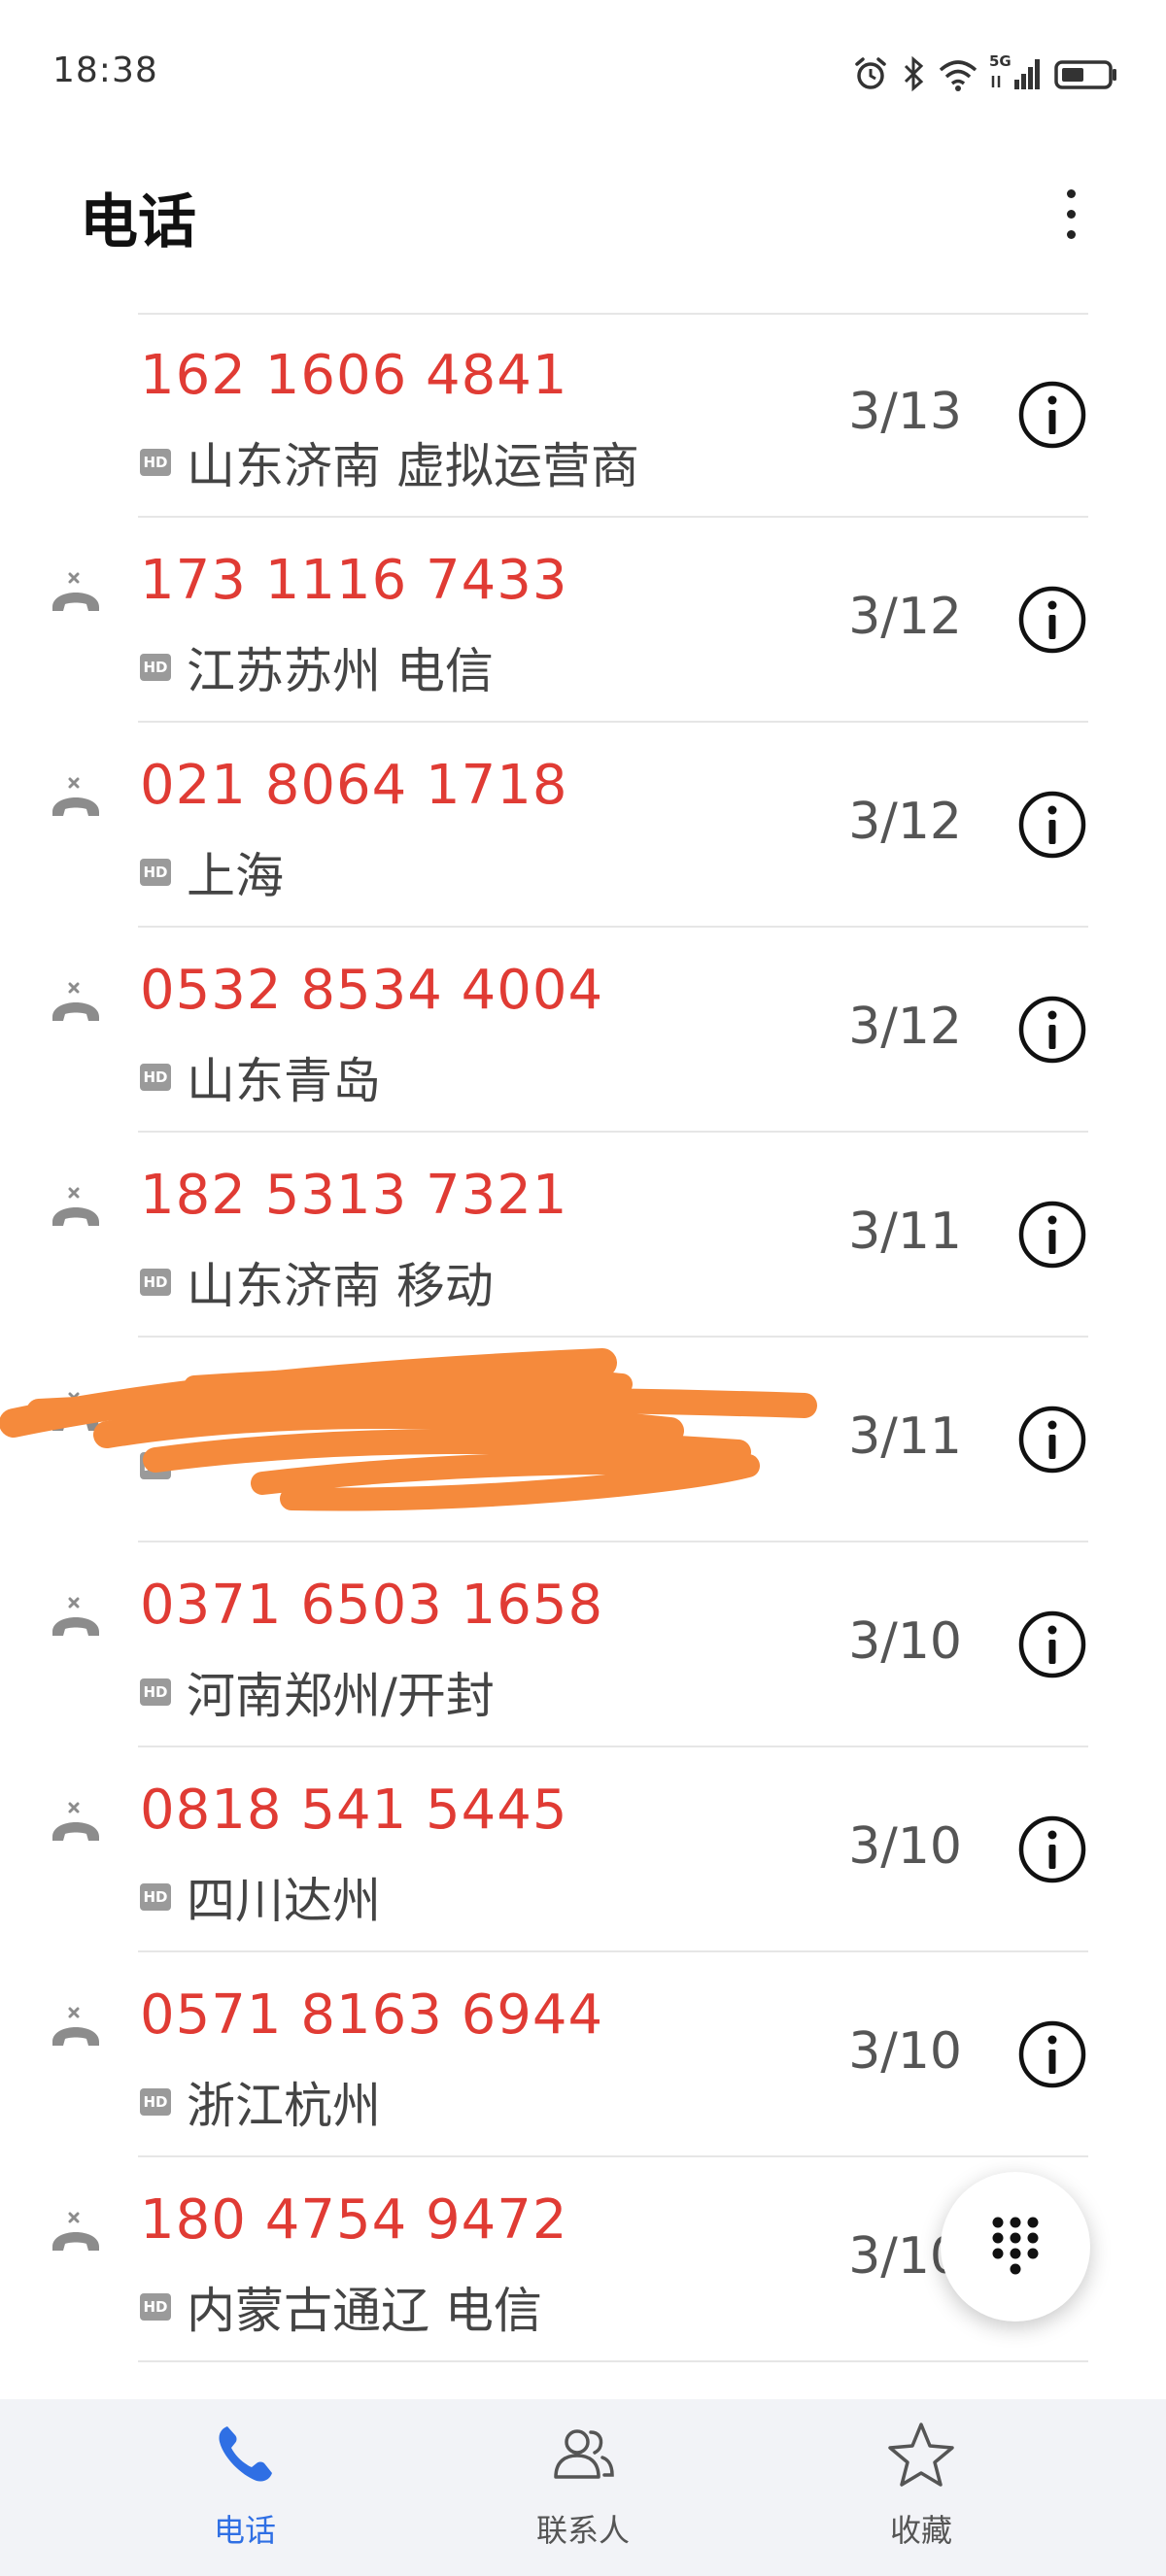 The image size is (1166, 2576). I want to click on call-detail: HD 江苏苏州 电信, so click(317, 667).